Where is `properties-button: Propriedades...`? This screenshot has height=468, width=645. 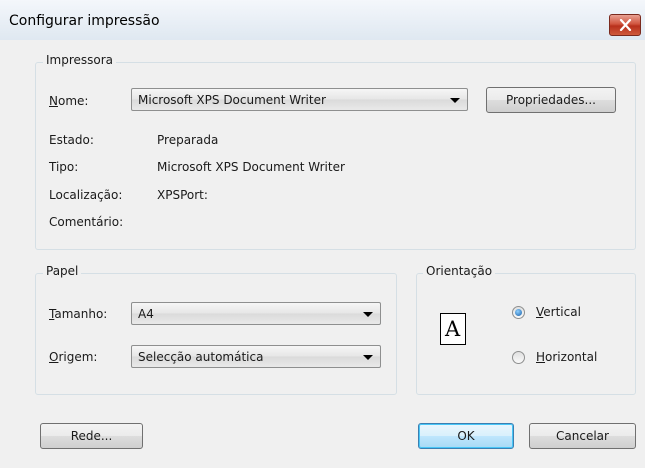 properties-button: Propriedades... is located at coordinates (551, 100).